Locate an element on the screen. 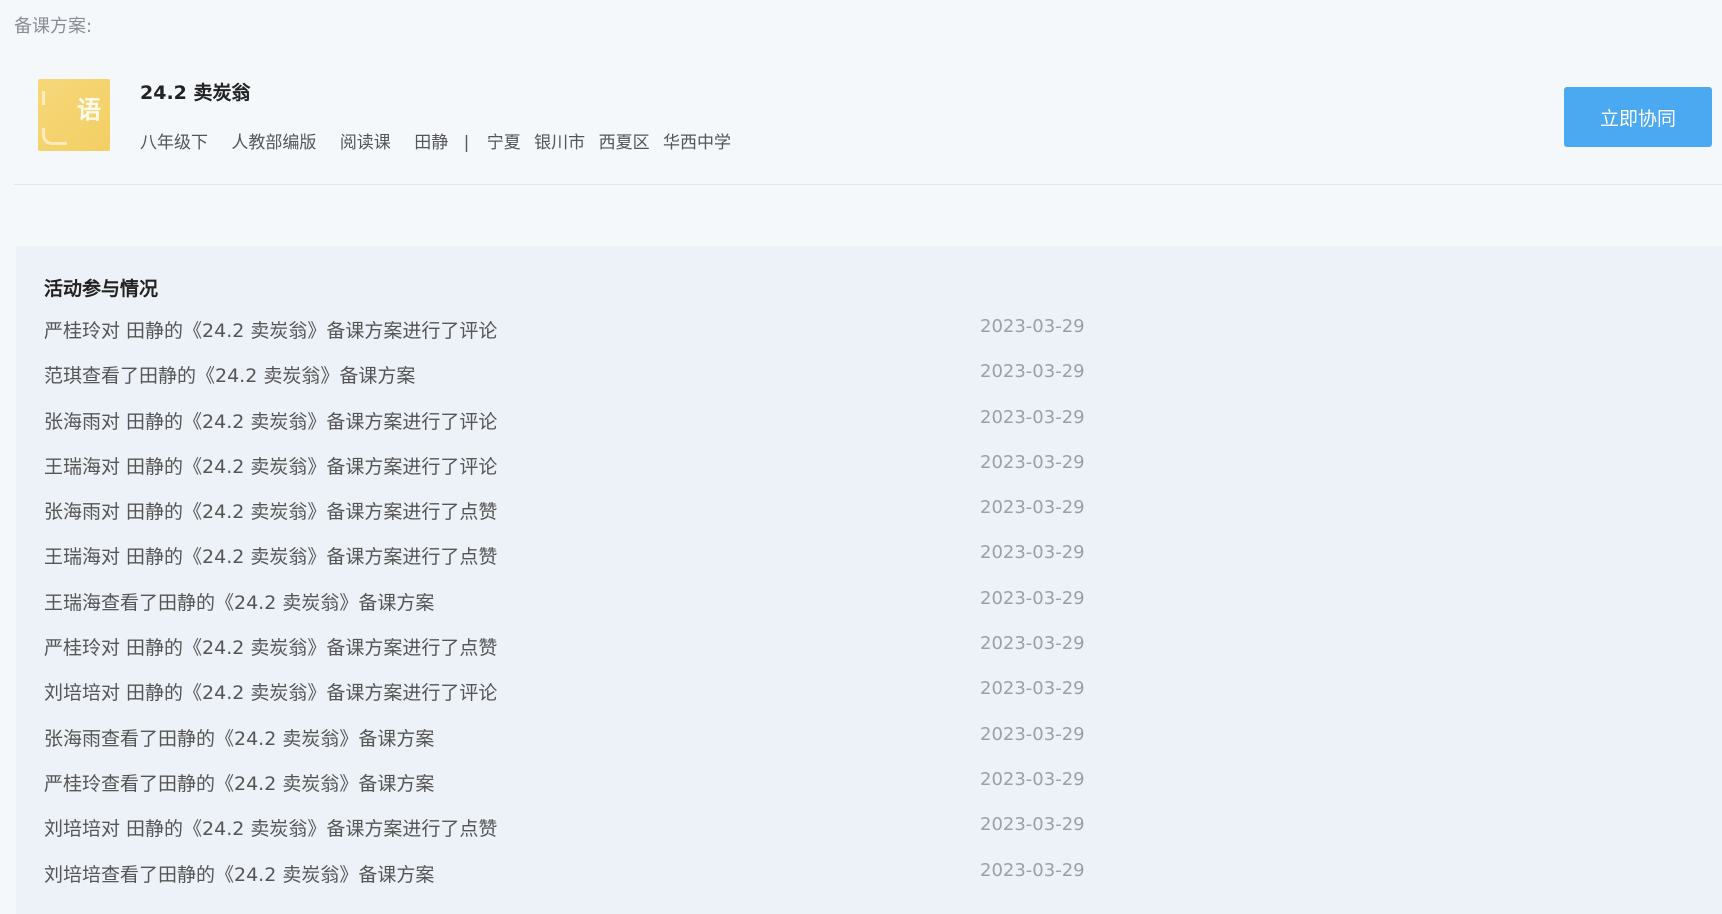  lesson-type-label: 阅读课 is located at coordinates (365, 143).